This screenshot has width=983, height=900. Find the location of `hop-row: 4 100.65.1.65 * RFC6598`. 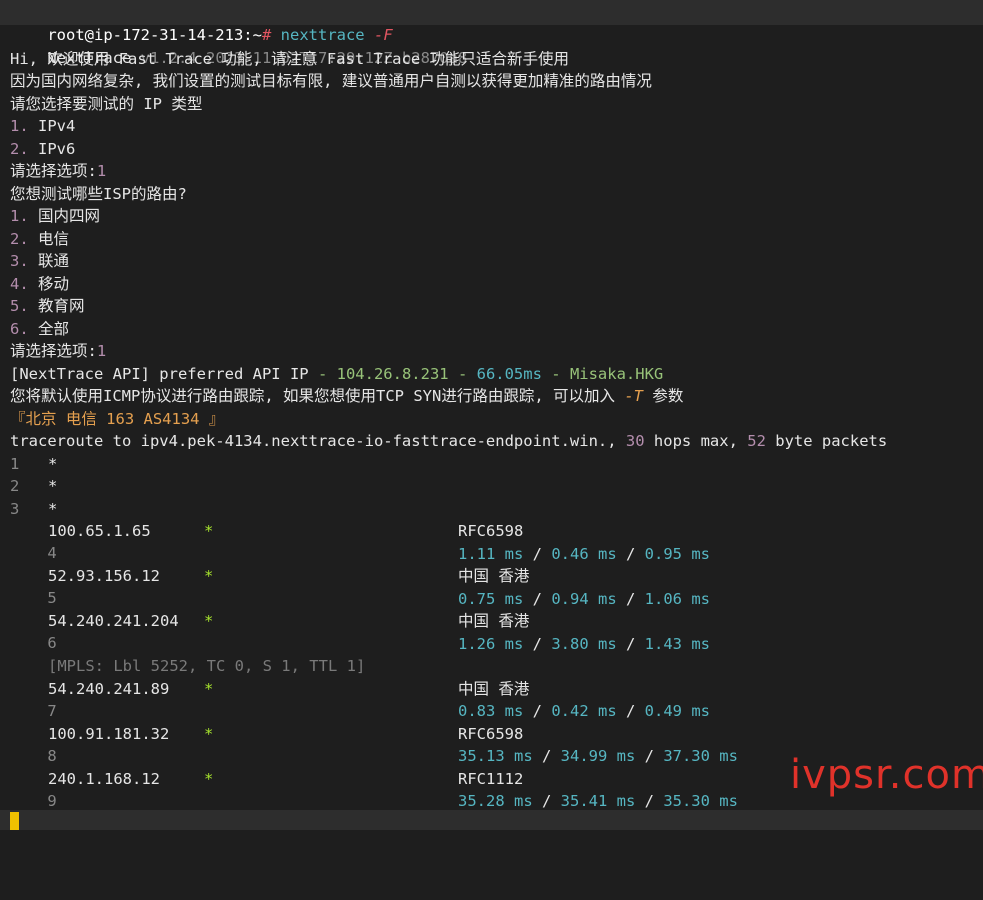

hop-row: 4 100.65.1.65 * RFC6598 is located at coordinates (285, 542).